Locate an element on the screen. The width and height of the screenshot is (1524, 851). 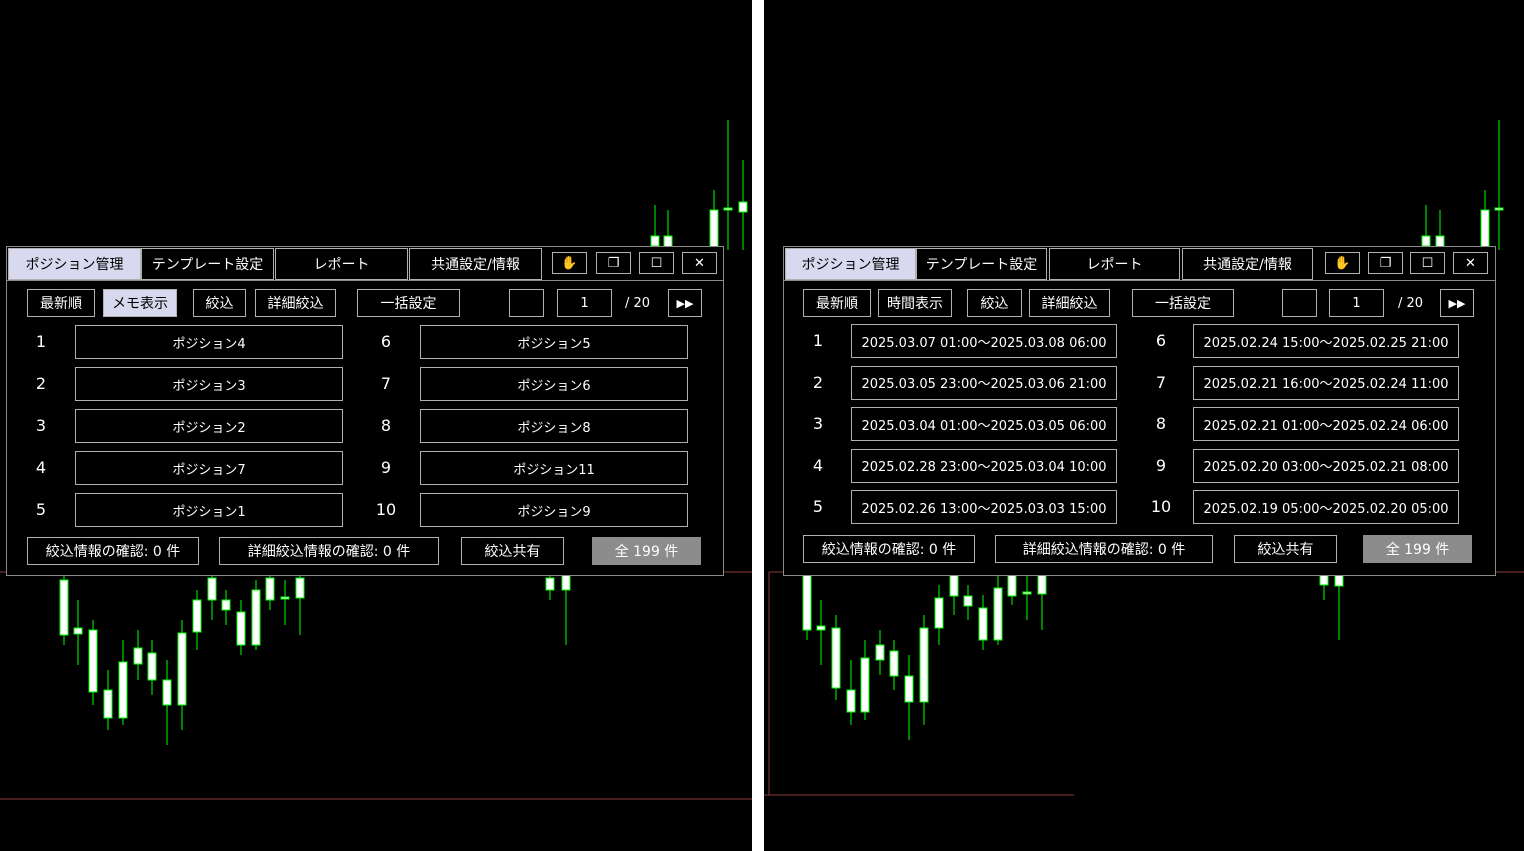
position-row-button: ポジション2 is located at coordinates (209, 426).